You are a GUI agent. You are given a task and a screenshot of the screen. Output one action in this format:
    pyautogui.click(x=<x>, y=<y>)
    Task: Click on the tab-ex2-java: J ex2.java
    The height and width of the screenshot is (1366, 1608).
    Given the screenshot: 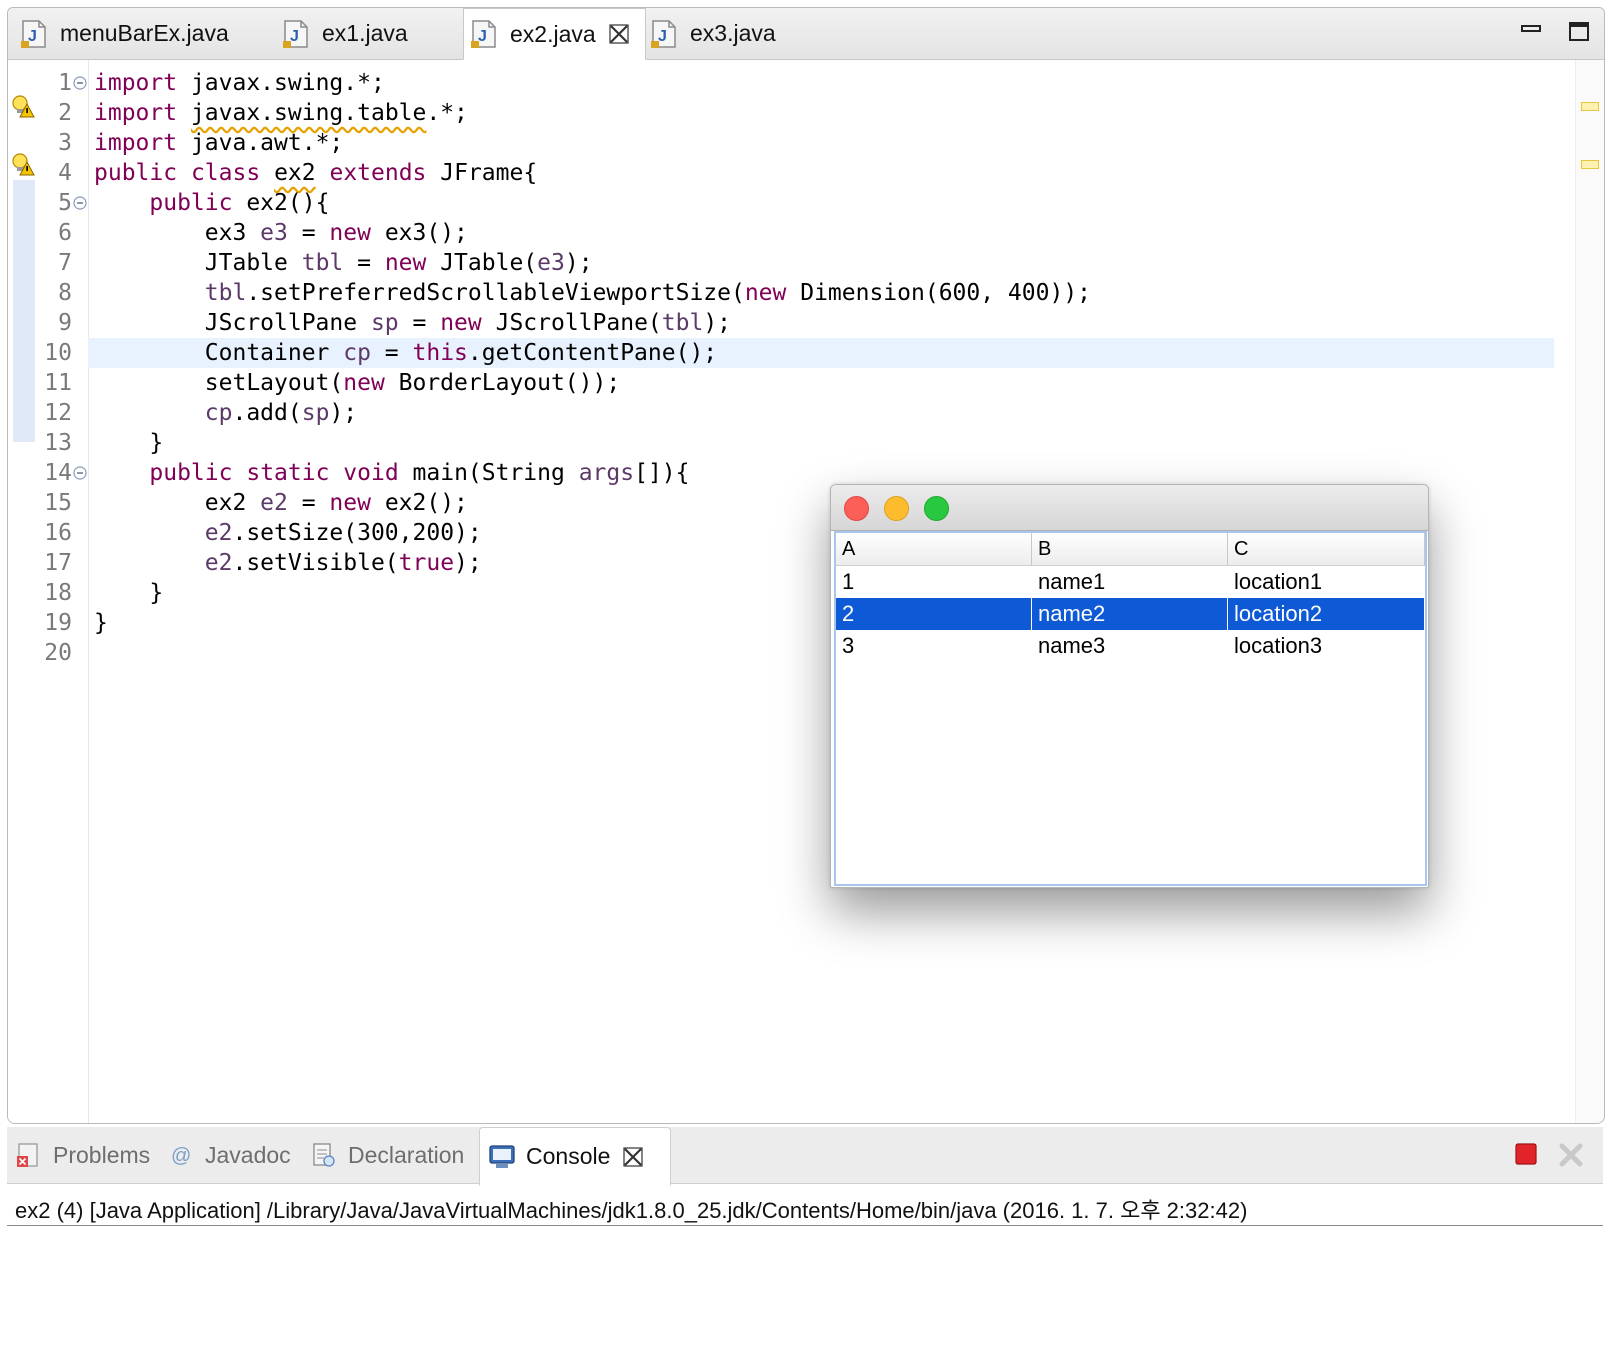 What is the action you would take?
    pyautogui.click(x=554, y=34)
    